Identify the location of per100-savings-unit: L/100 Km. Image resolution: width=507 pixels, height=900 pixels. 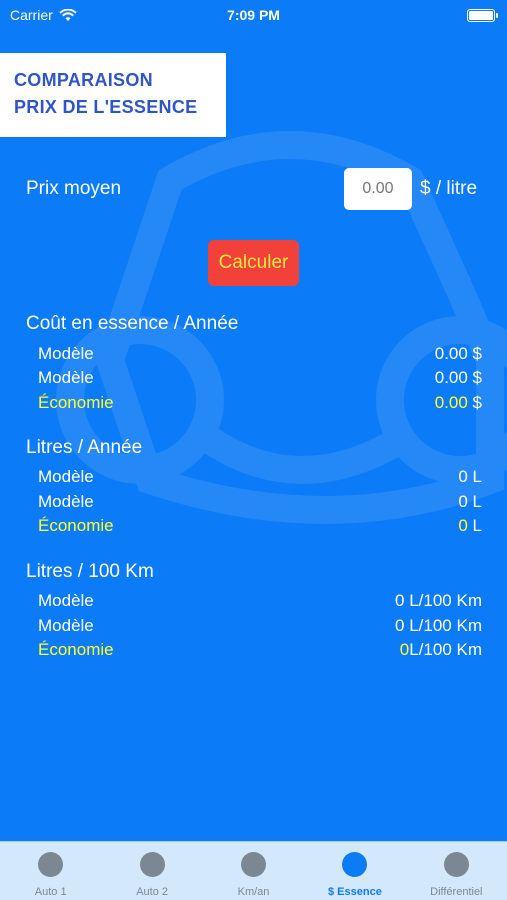
(445, 649).